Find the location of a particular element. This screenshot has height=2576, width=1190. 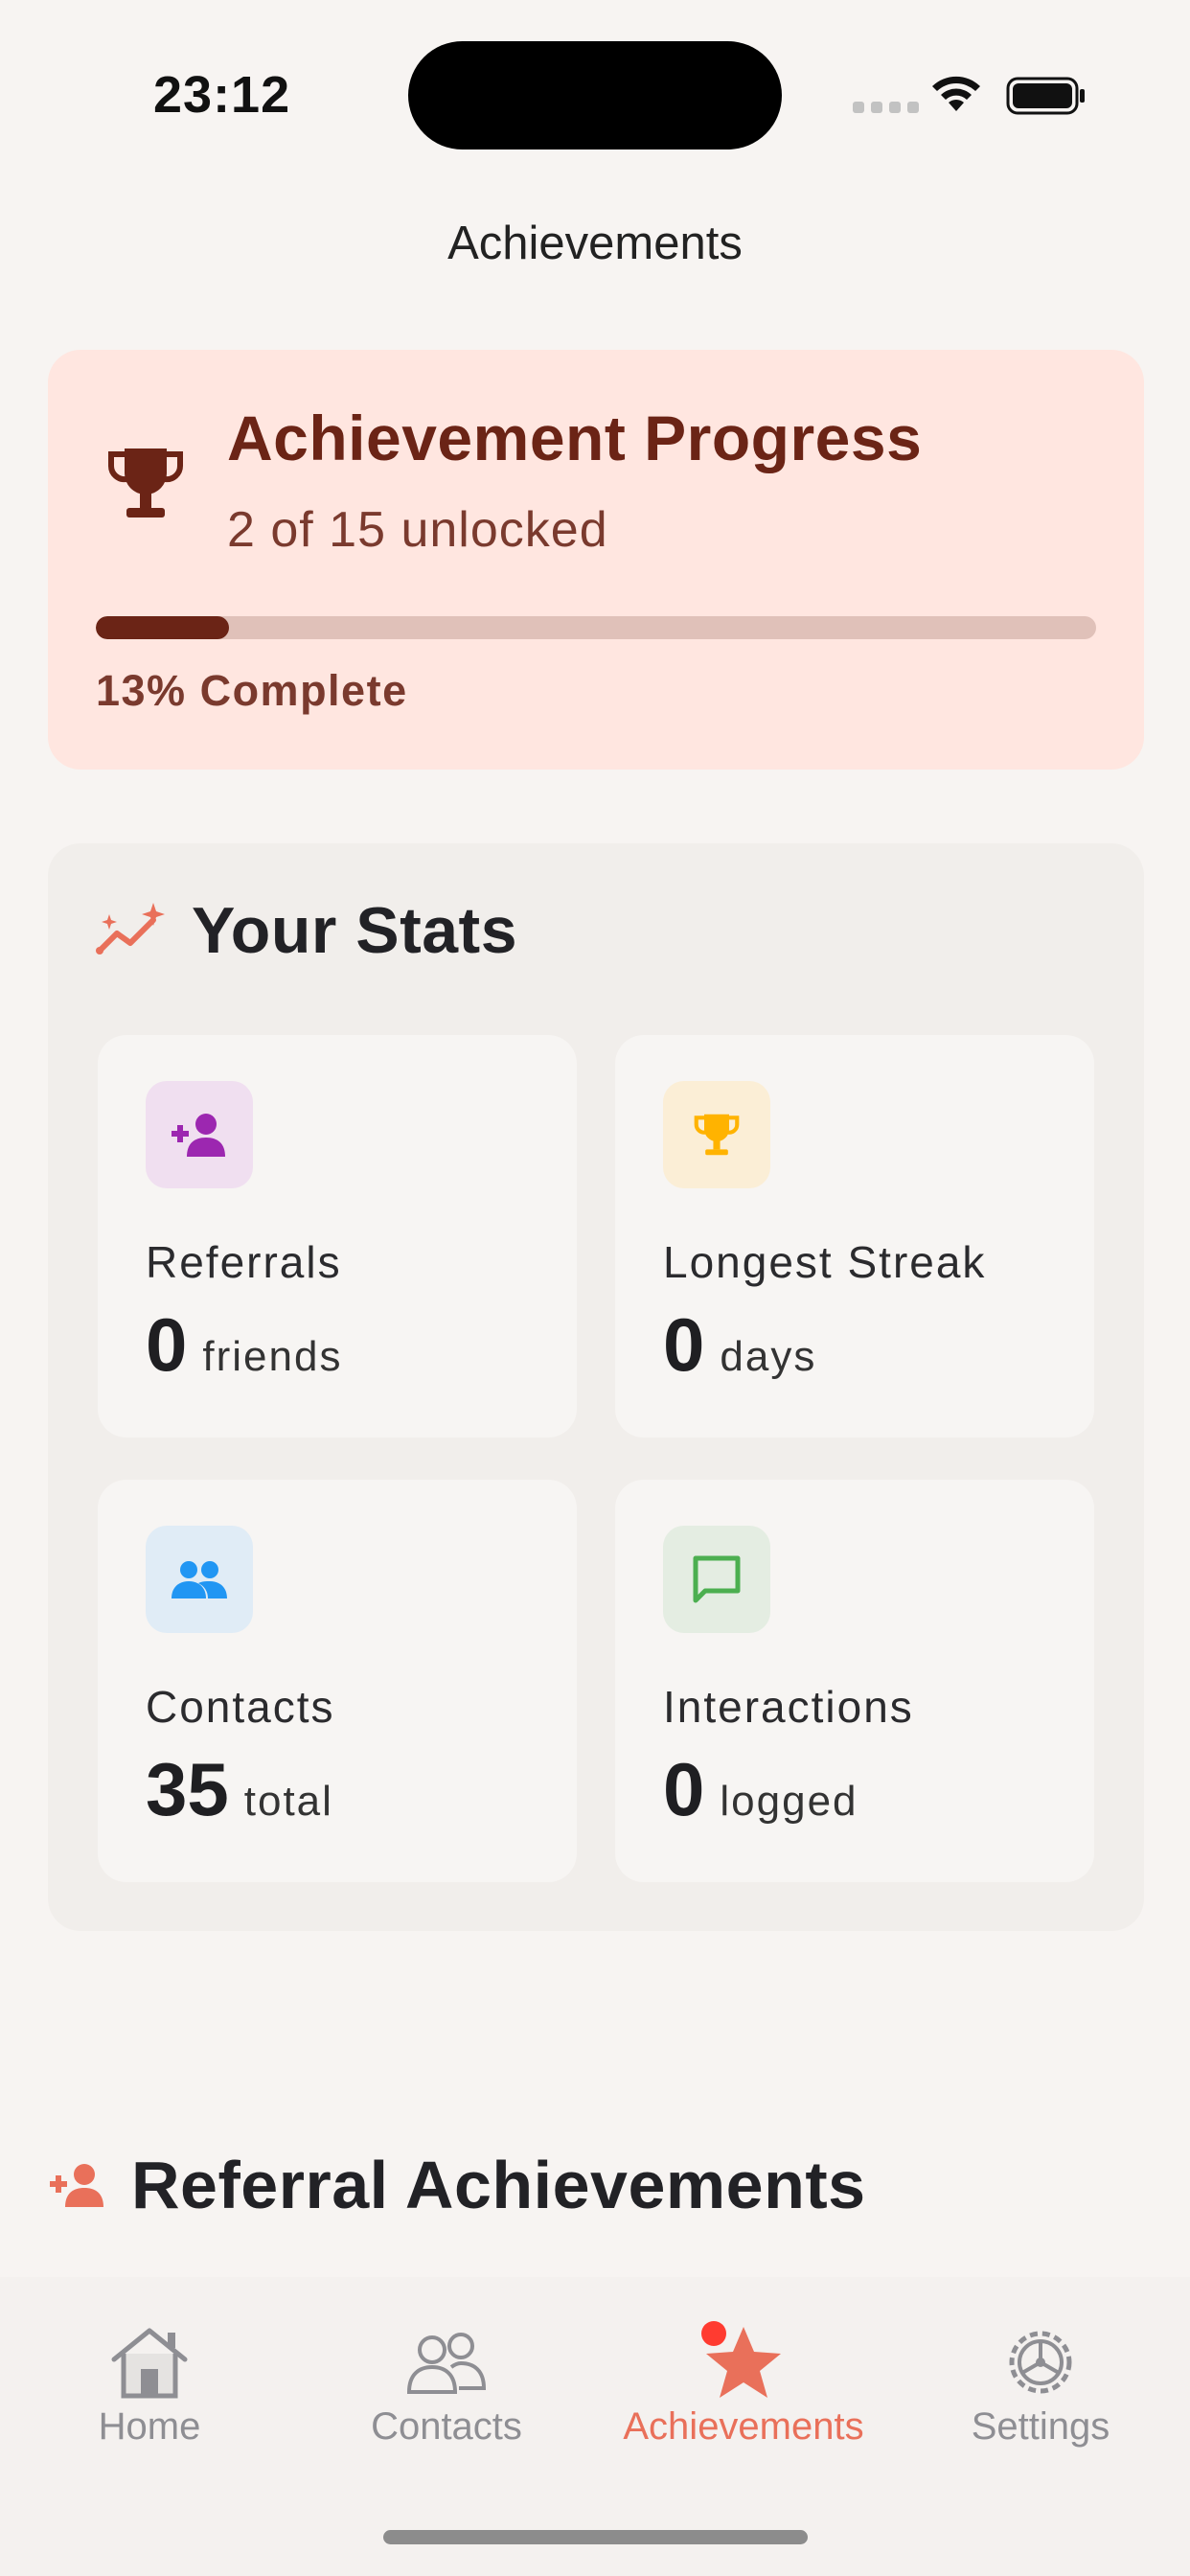

tab-label: Achievements is located at coordinates (744, 2426).